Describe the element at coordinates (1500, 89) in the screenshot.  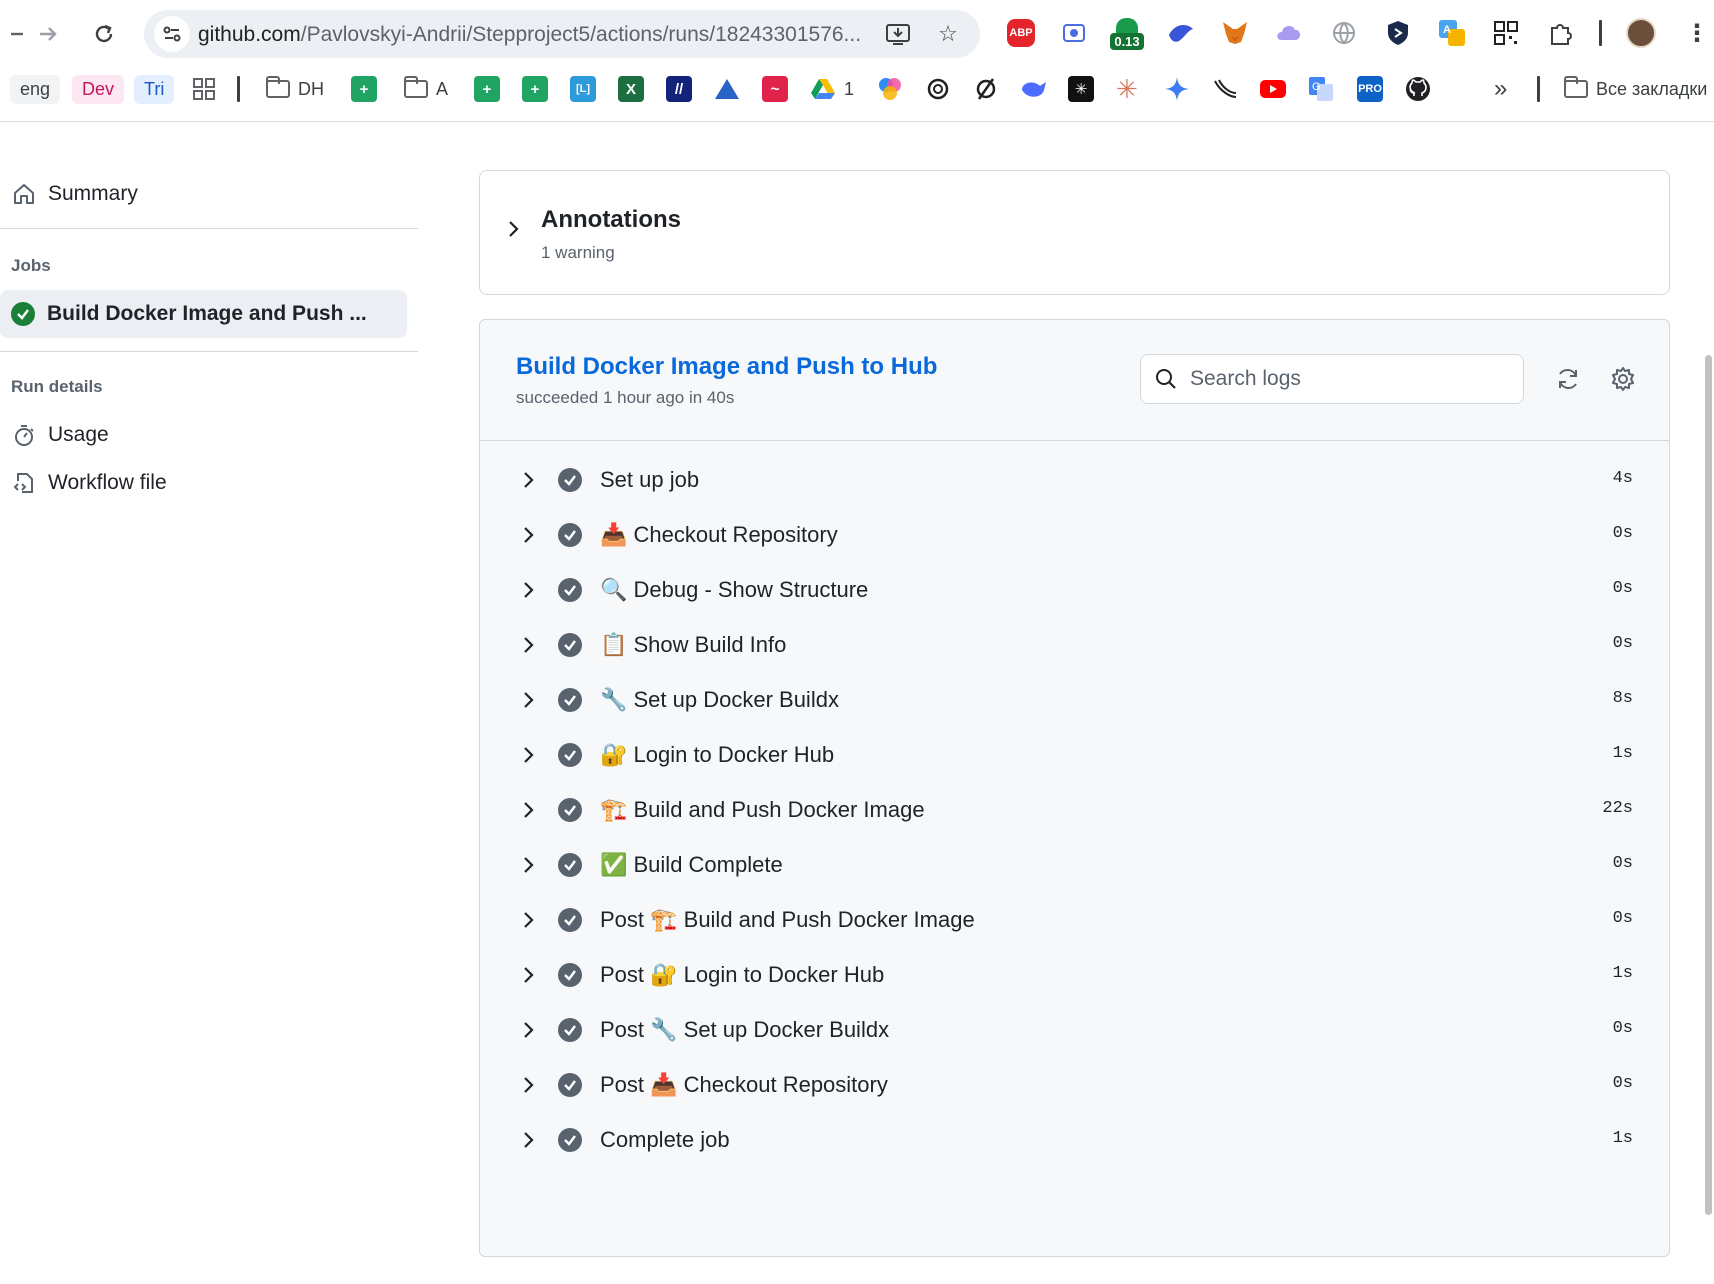
I see `more-bookmarks-icon: »` at that location.